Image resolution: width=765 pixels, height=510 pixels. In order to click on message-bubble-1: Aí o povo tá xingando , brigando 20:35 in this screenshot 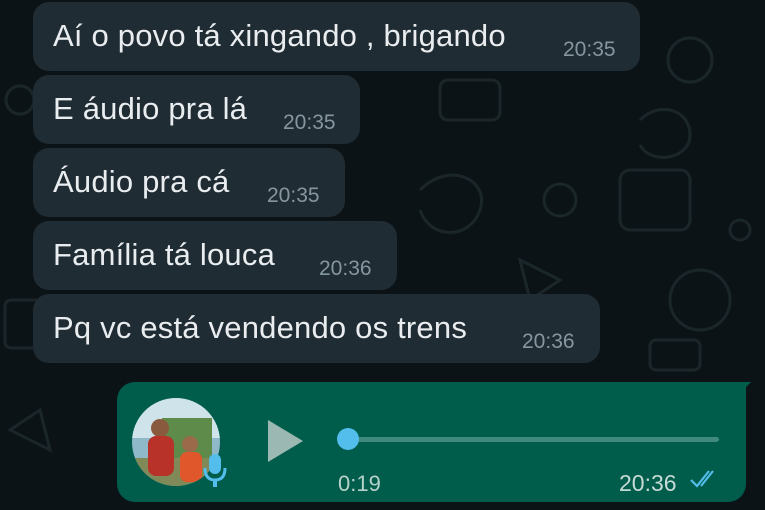, I will do `click(336, 36)`.